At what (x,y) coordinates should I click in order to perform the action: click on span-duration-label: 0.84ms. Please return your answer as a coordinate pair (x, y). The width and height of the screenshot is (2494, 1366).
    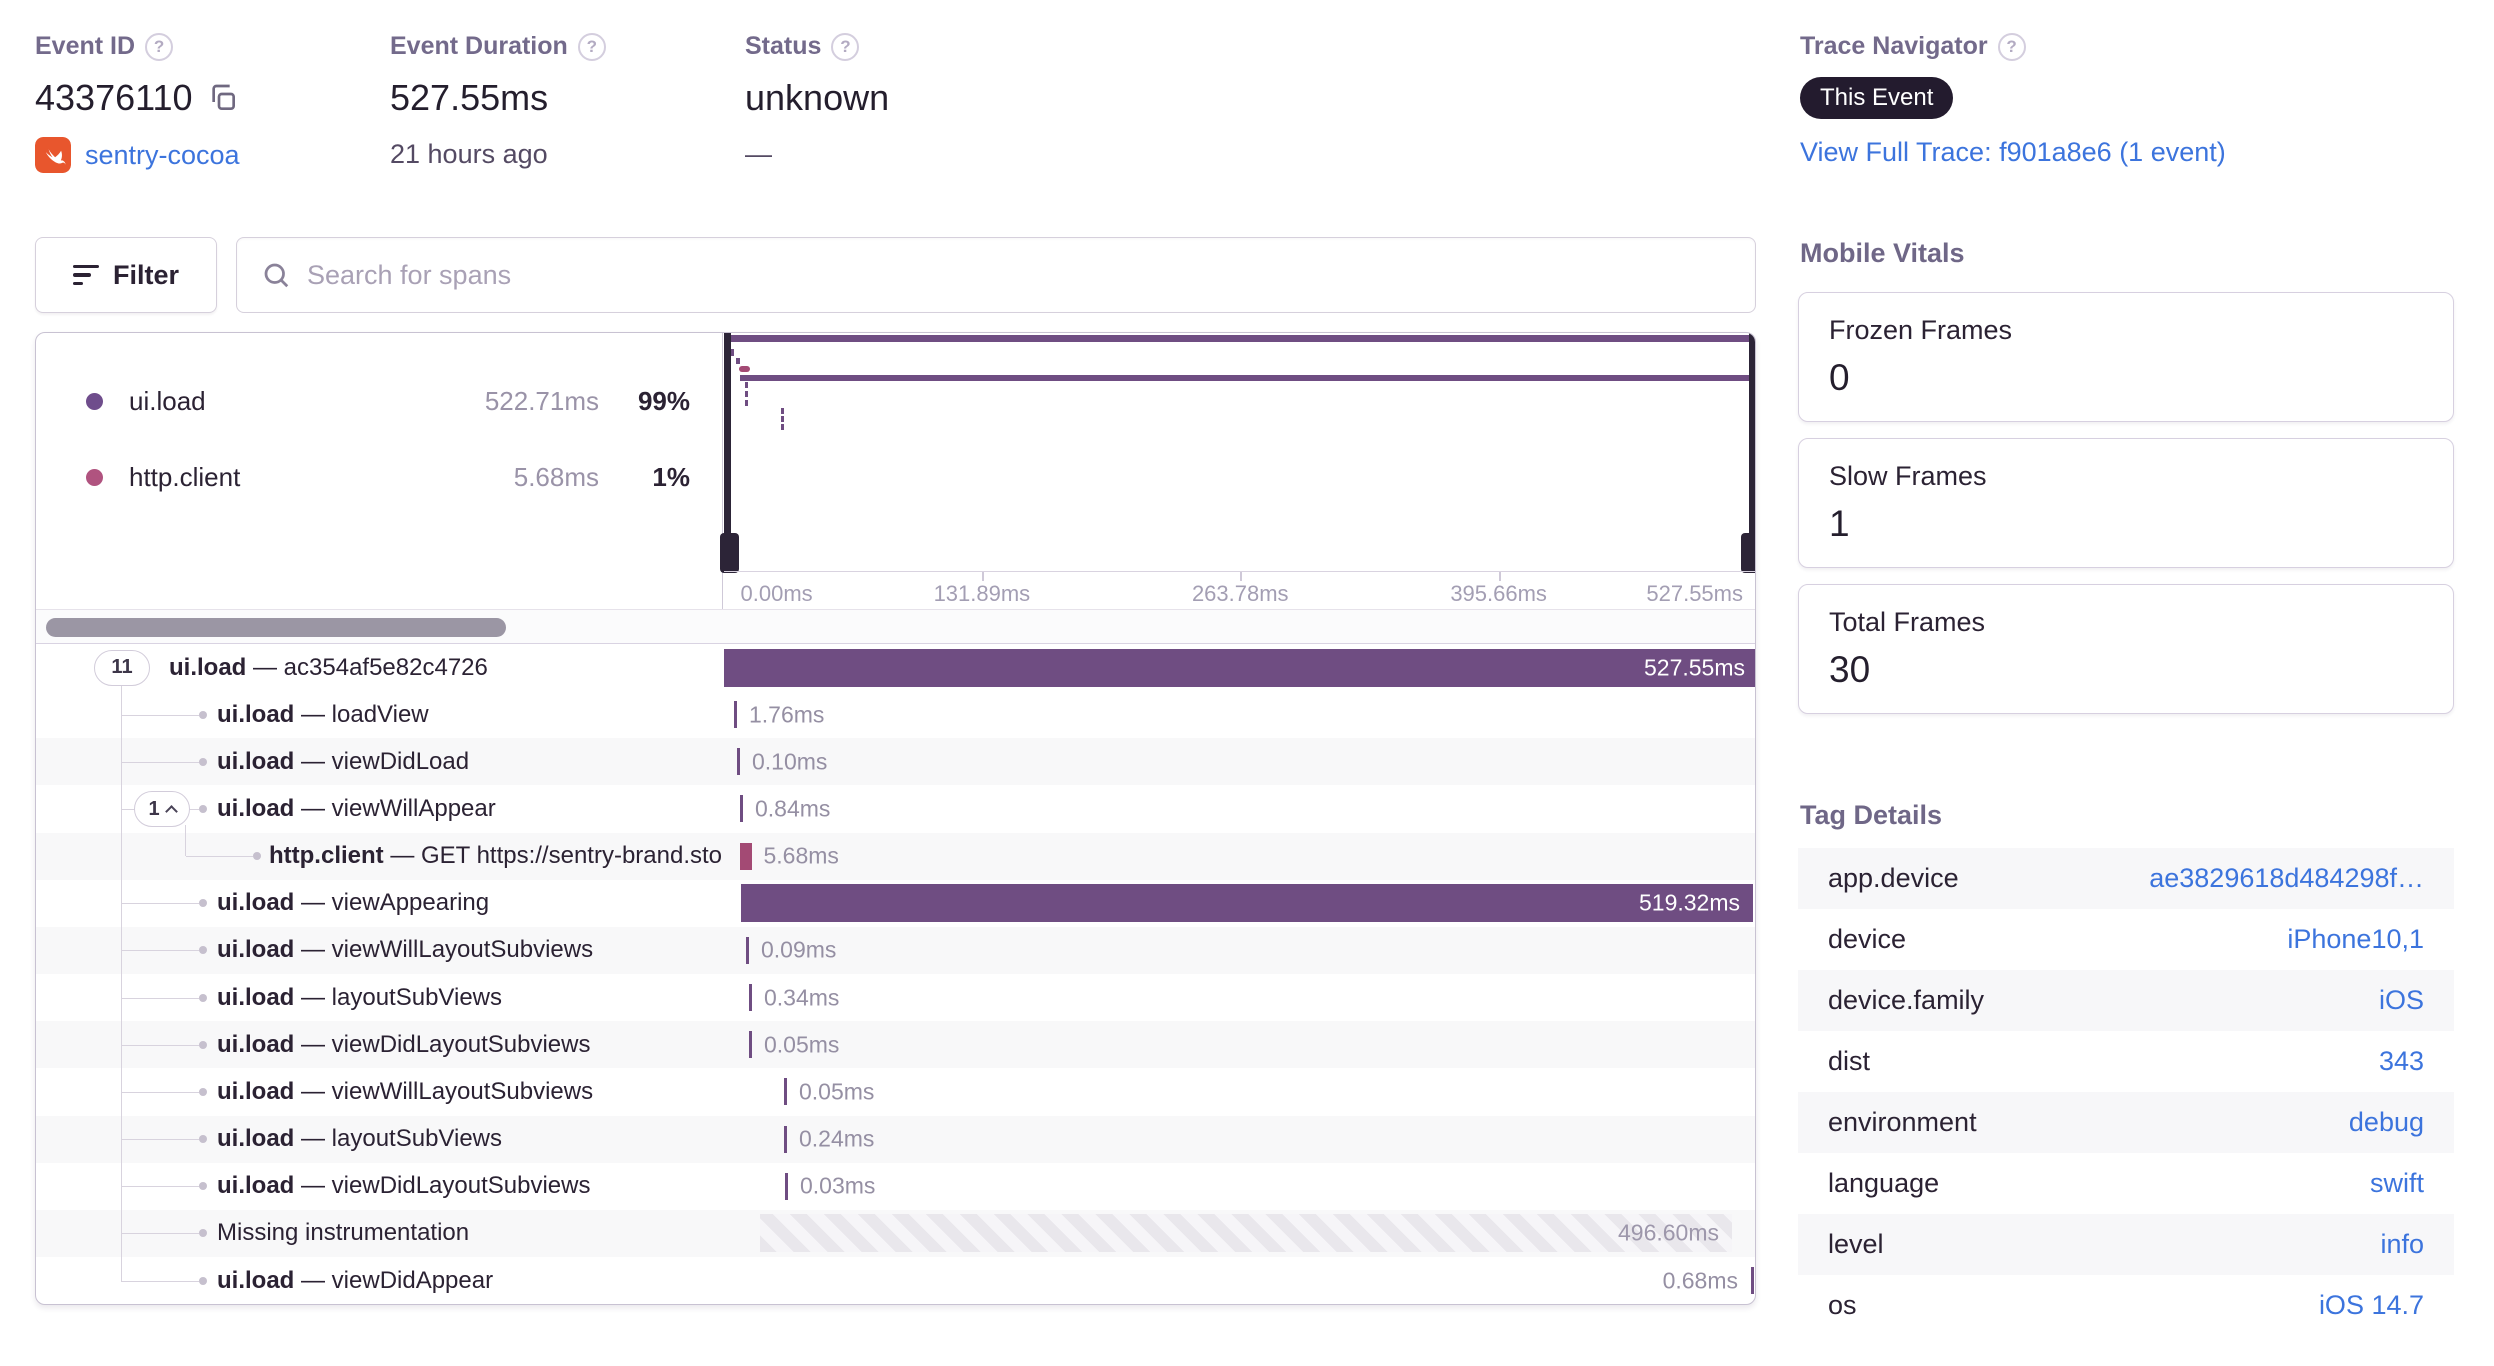
    Looking at the image, I should click on (793, 808).